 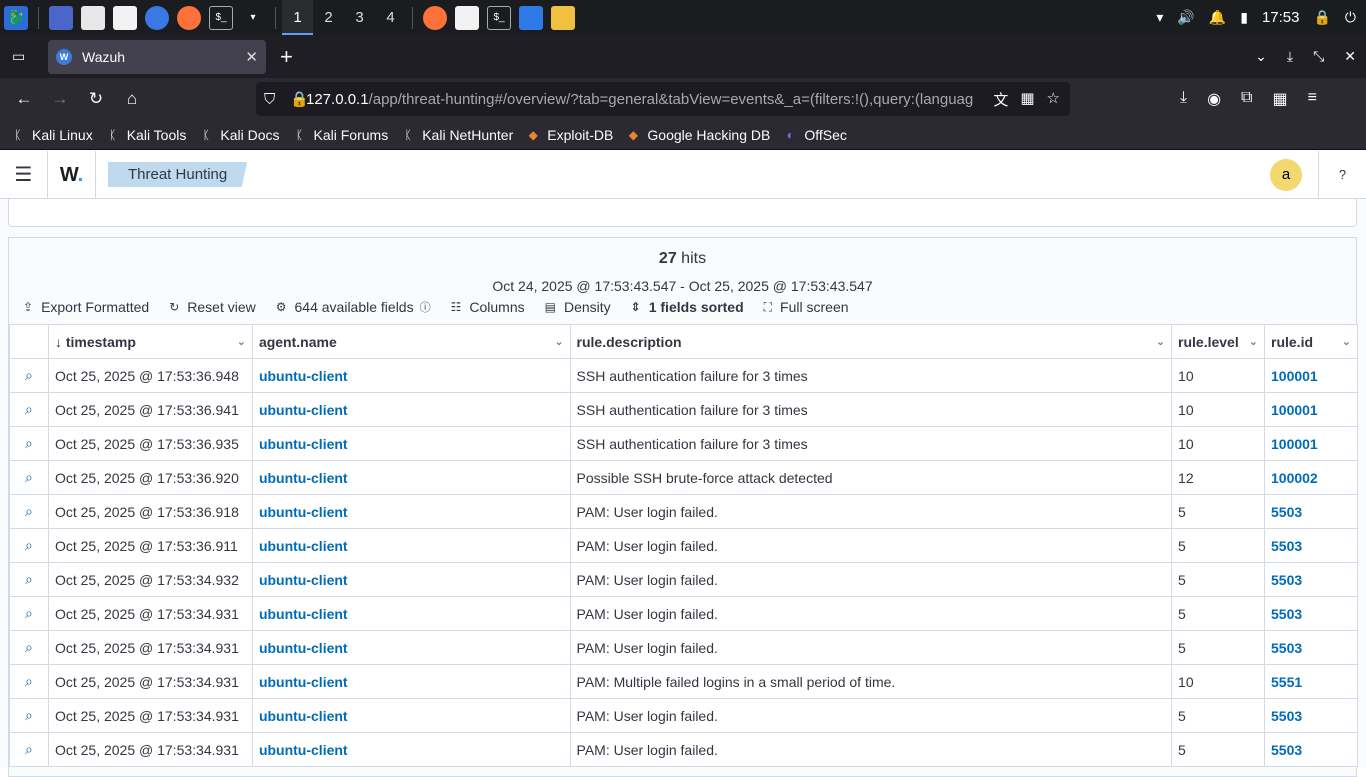 What do you see at coordinates (687, 307) in the screenshot?
I see `sort-fields-button: ⇕ 1 fields sorted` at bounding box center [687, 307].